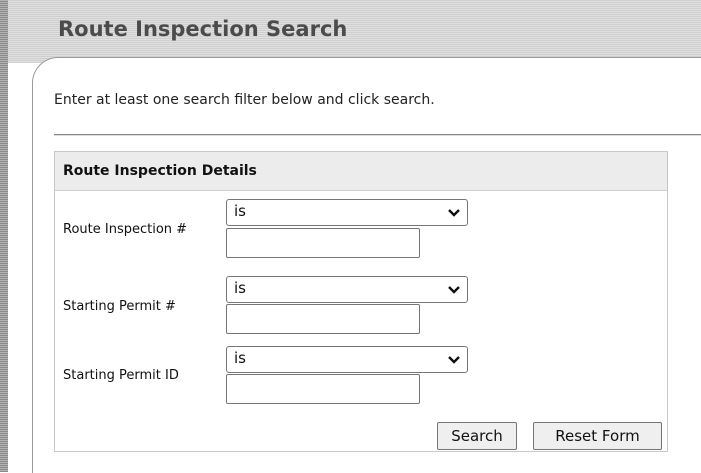  Describe the element at coordinates (597, 436) in the screenshot. I see `reset-form-button: Reset Form` at that location.